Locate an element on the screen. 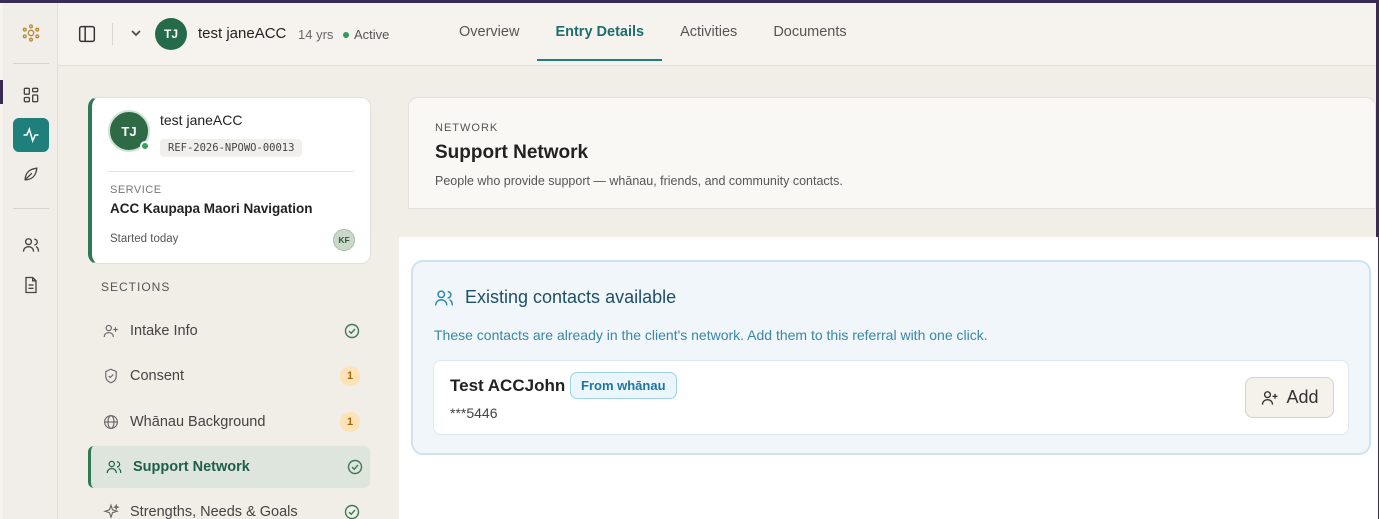  status-badge: Active is located at coordinates (366, 34).